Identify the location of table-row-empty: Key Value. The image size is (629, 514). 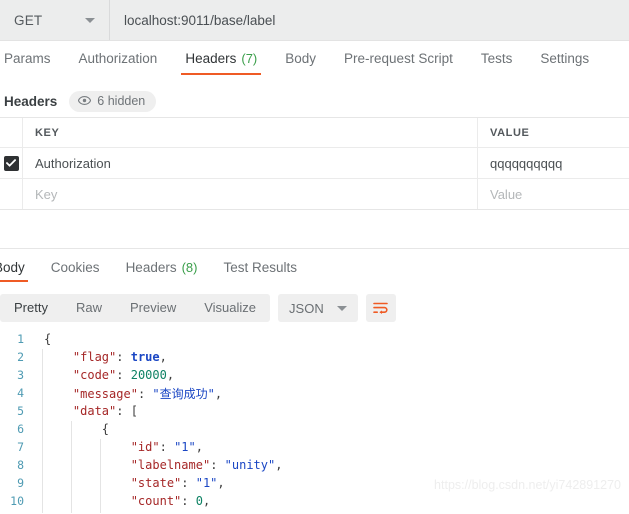
(314, 194).